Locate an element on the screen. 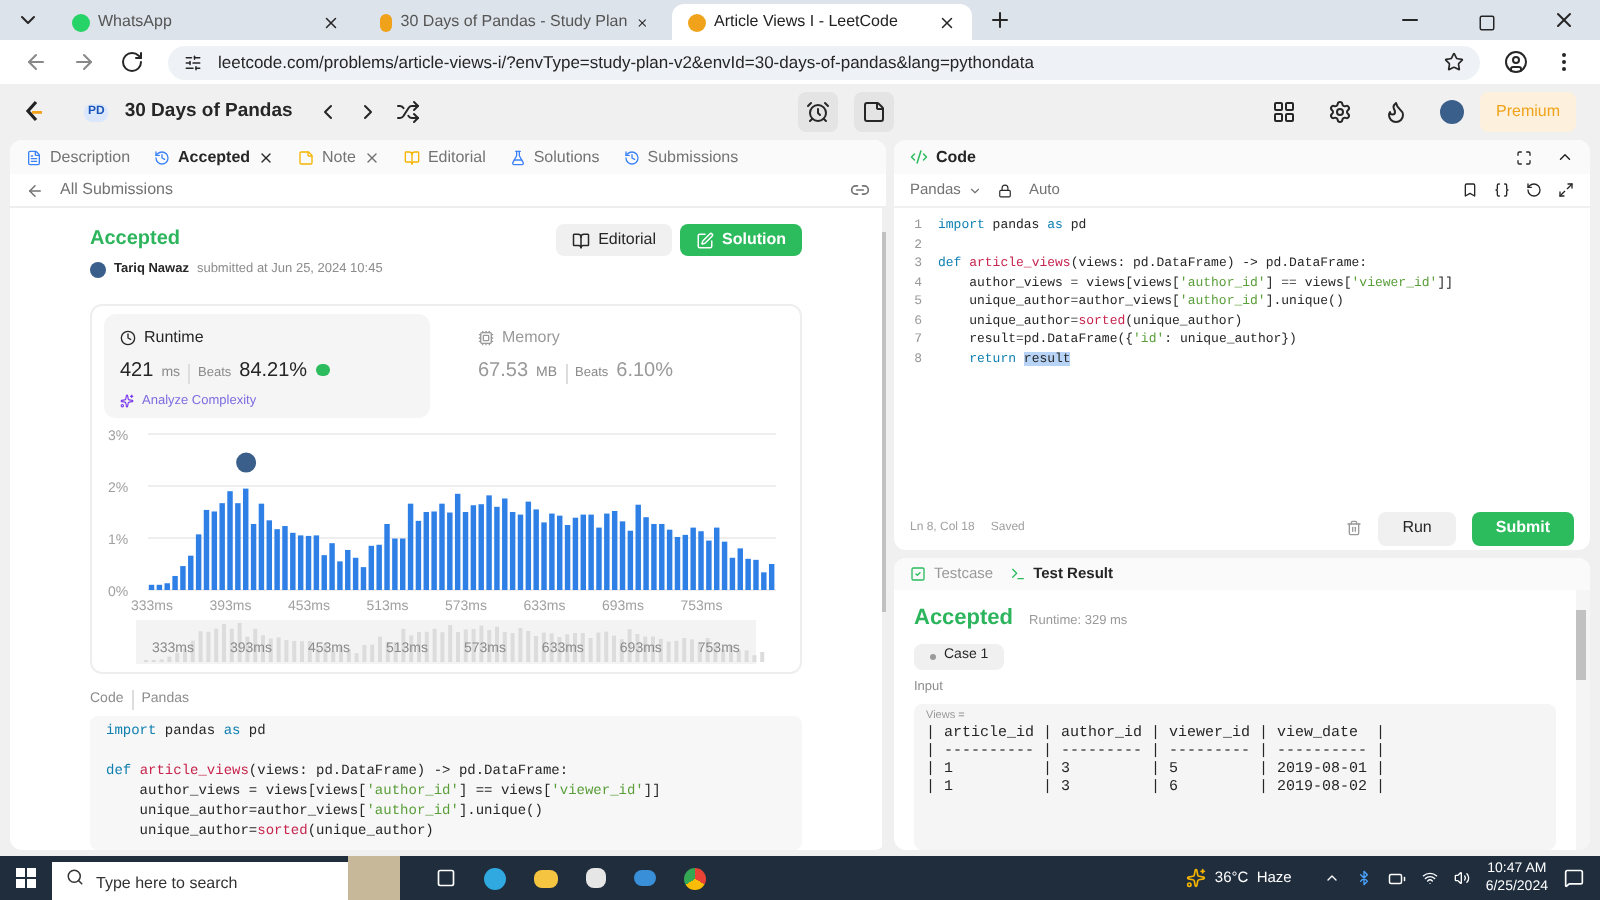 The width and height of the screenshot is (1600, 900). notes-button is located at coordinates (874, 112).